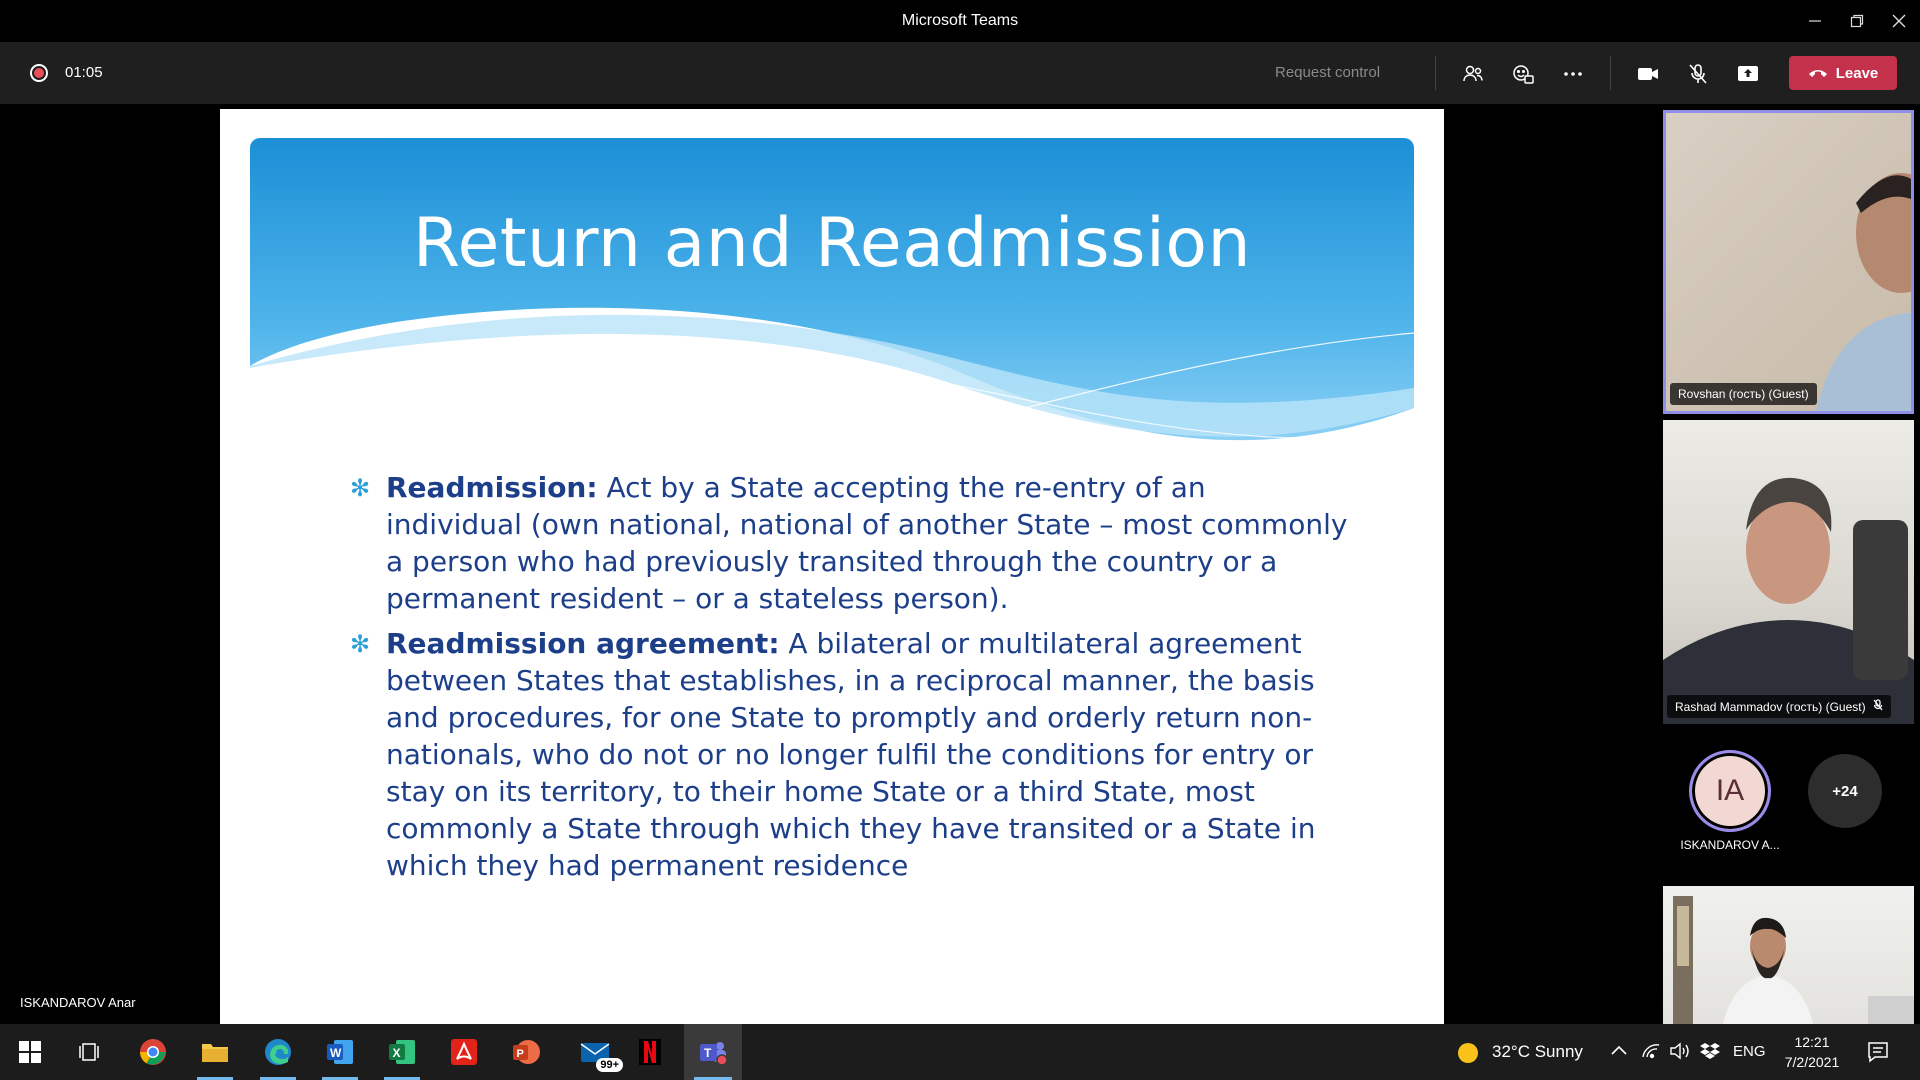 The image size is (1920, 1080). I want to click on acrobat-icon, so click(464, 1052).